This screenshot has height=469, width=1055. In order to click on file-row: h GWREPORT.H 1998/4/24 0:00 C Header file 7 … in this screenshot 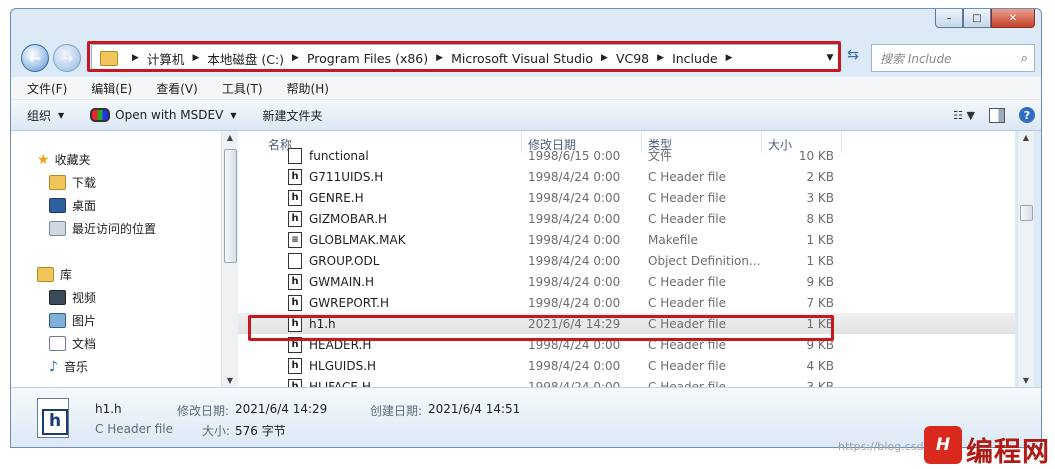, I will do `click(626, 302)`.